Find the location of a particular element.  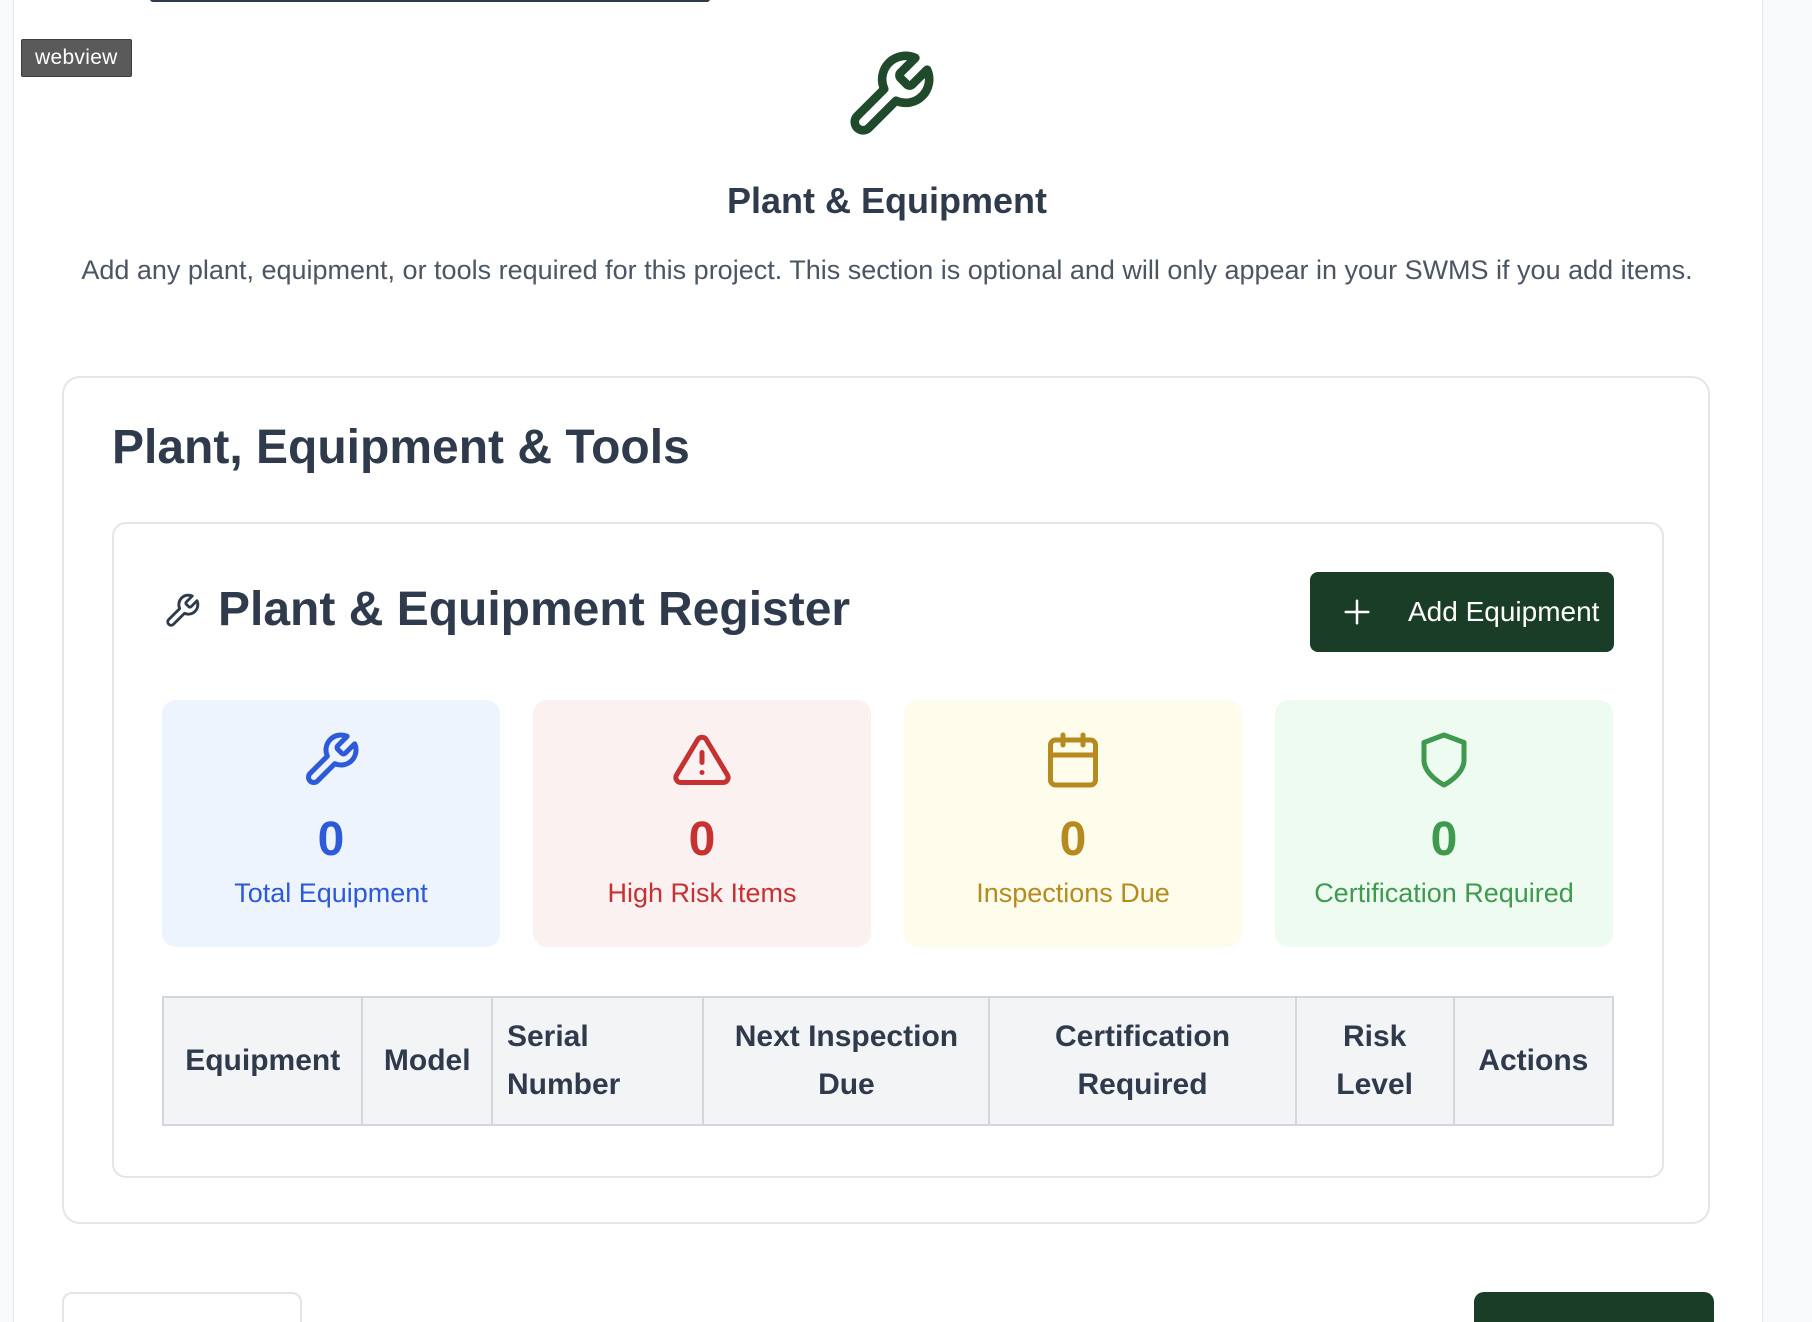

column-header-serial-number: Serial Number is located at coordinates (597, 1061).